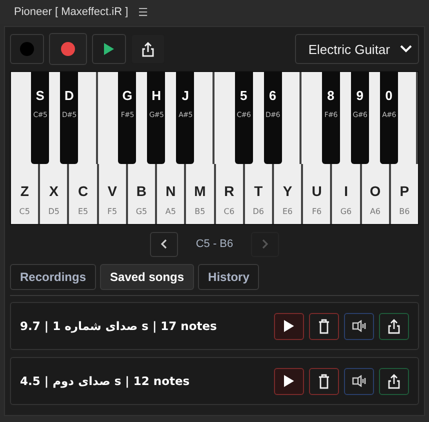 Image resolution: width=429 pixels, height=422 pixels. I want to click on piano-key: R C6, so click(230, 194).